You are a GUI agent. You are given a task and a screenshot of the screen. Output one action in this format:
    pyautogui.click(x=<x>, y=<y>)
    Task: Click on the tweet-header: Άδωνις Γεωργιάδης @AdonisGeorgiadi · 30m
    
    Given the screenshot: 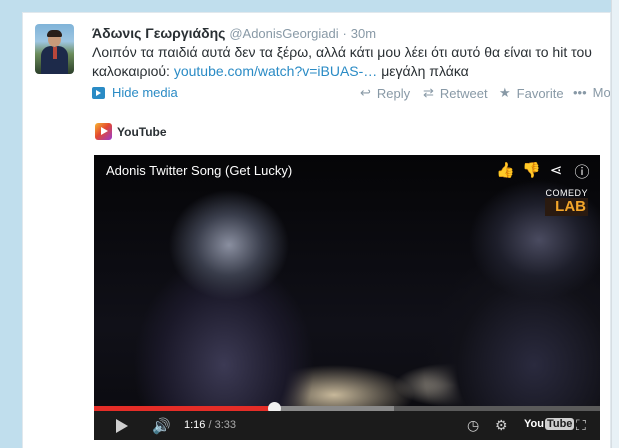 What is the action you would take?
    pyautogui.click(x=234, y=33)
    